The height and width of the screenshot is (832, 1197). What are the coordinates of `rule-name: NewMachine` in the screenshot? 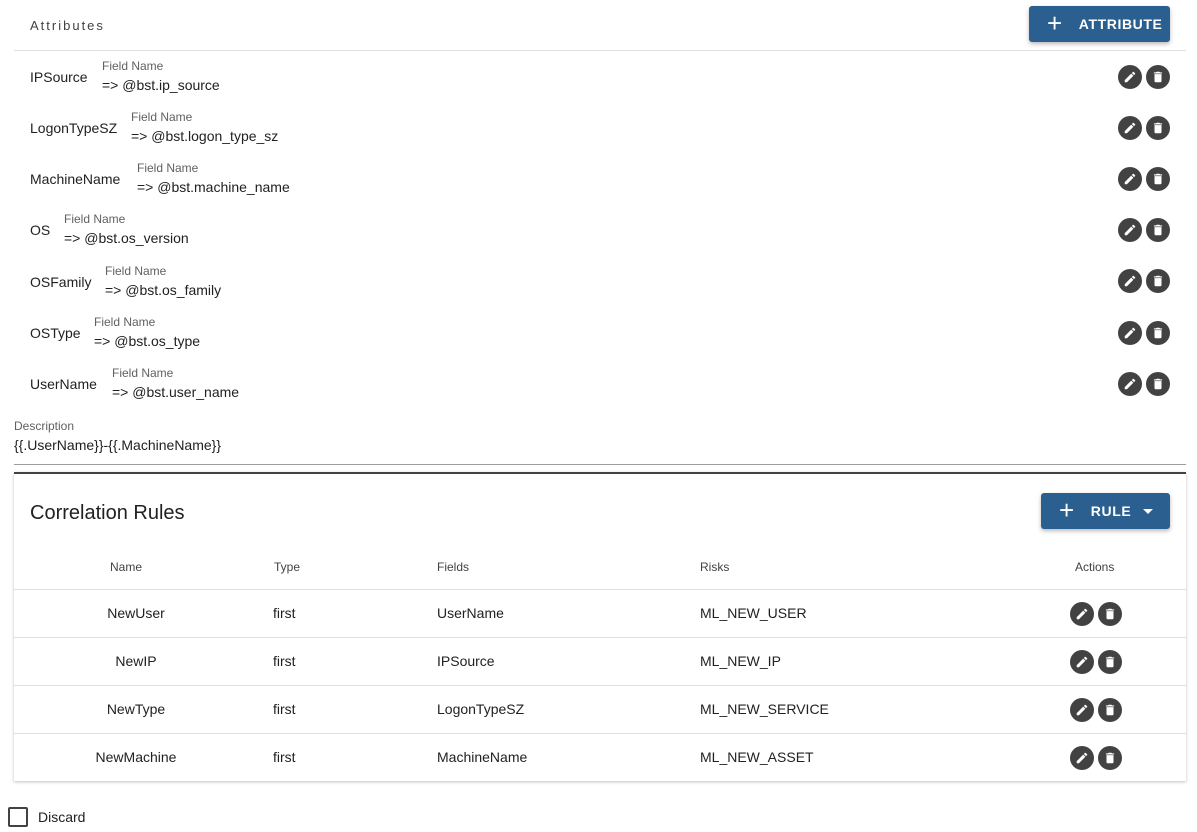 It's located at (136, 757).